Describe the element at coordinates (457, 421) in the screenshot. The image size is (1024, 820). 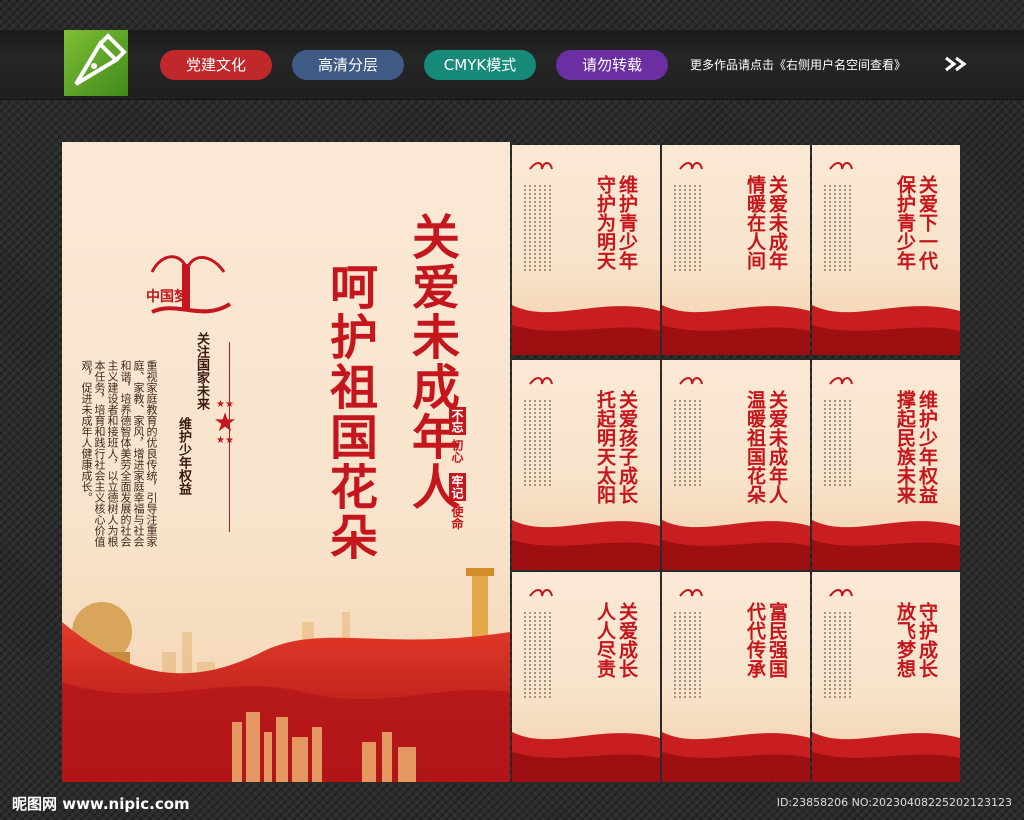
I see `motto-part-1: 不忘` at that location.